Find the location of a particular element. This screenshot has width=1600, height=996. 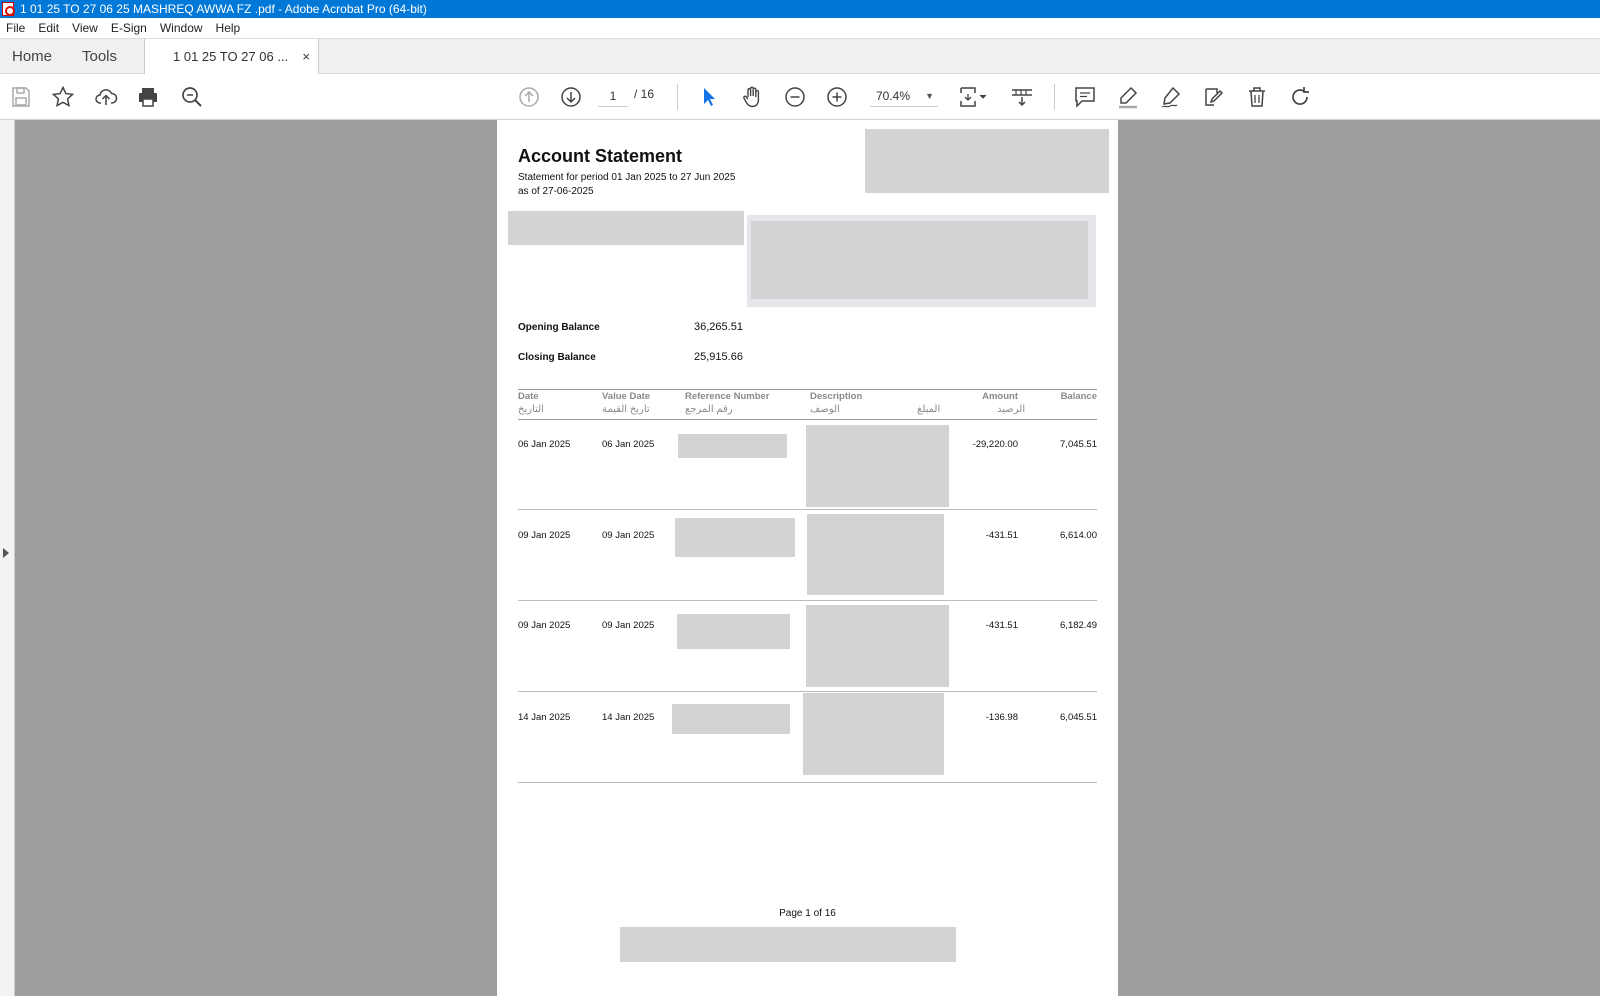

row-value-date: 06 Jan 2025 is located at coordinates (628, 444).